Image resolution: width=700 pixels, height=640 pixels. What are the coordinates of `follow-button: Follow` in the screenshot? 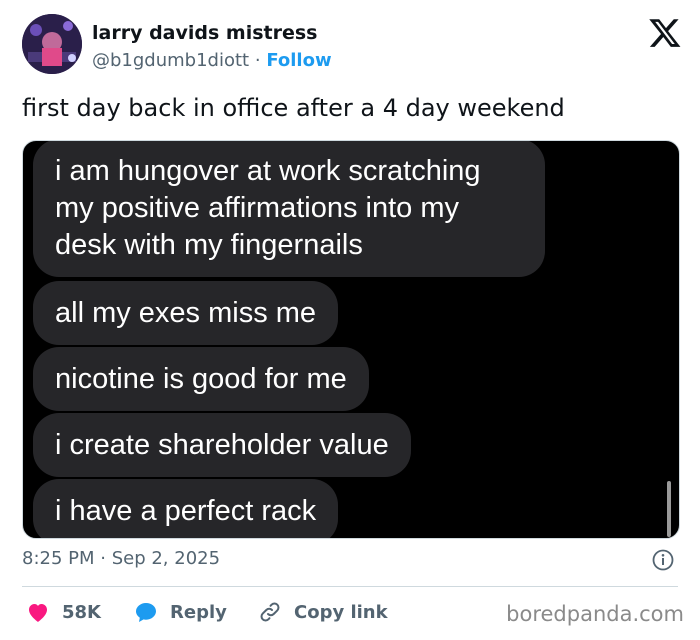 It's located at (298, 60).